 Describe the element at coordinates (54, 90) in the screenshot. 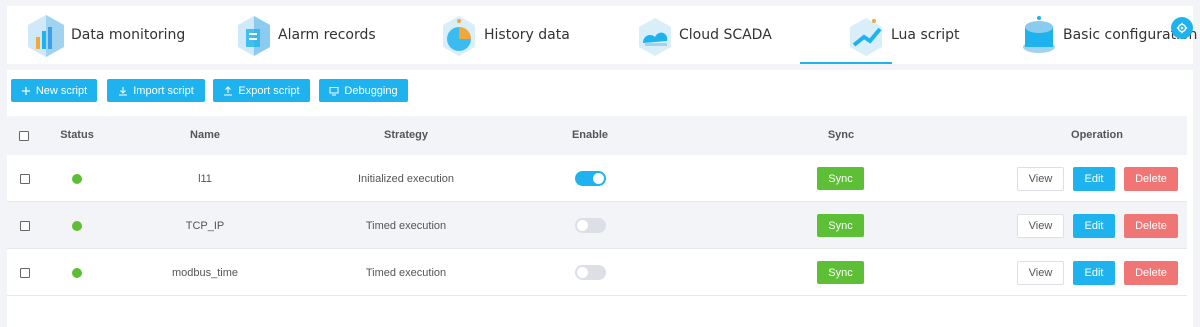

I see `new-script-button: New script` at that location.